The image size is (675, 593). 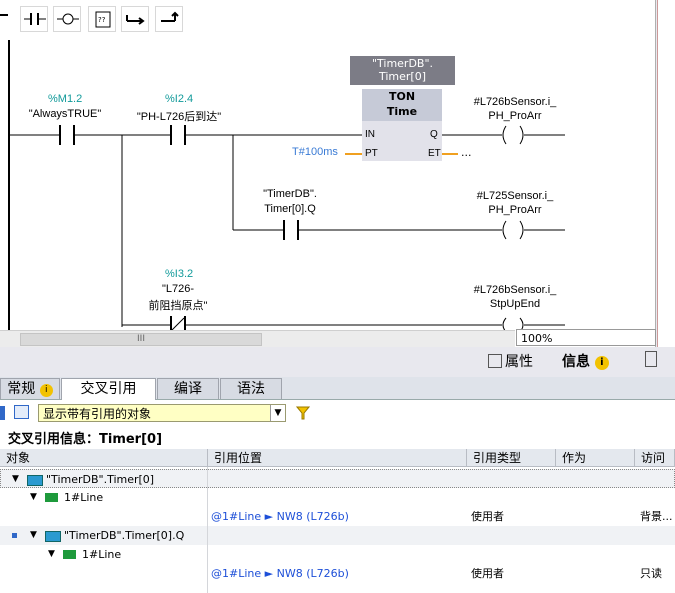 I want to click on scrollbar-grip: III, so click(x=141, y=339).